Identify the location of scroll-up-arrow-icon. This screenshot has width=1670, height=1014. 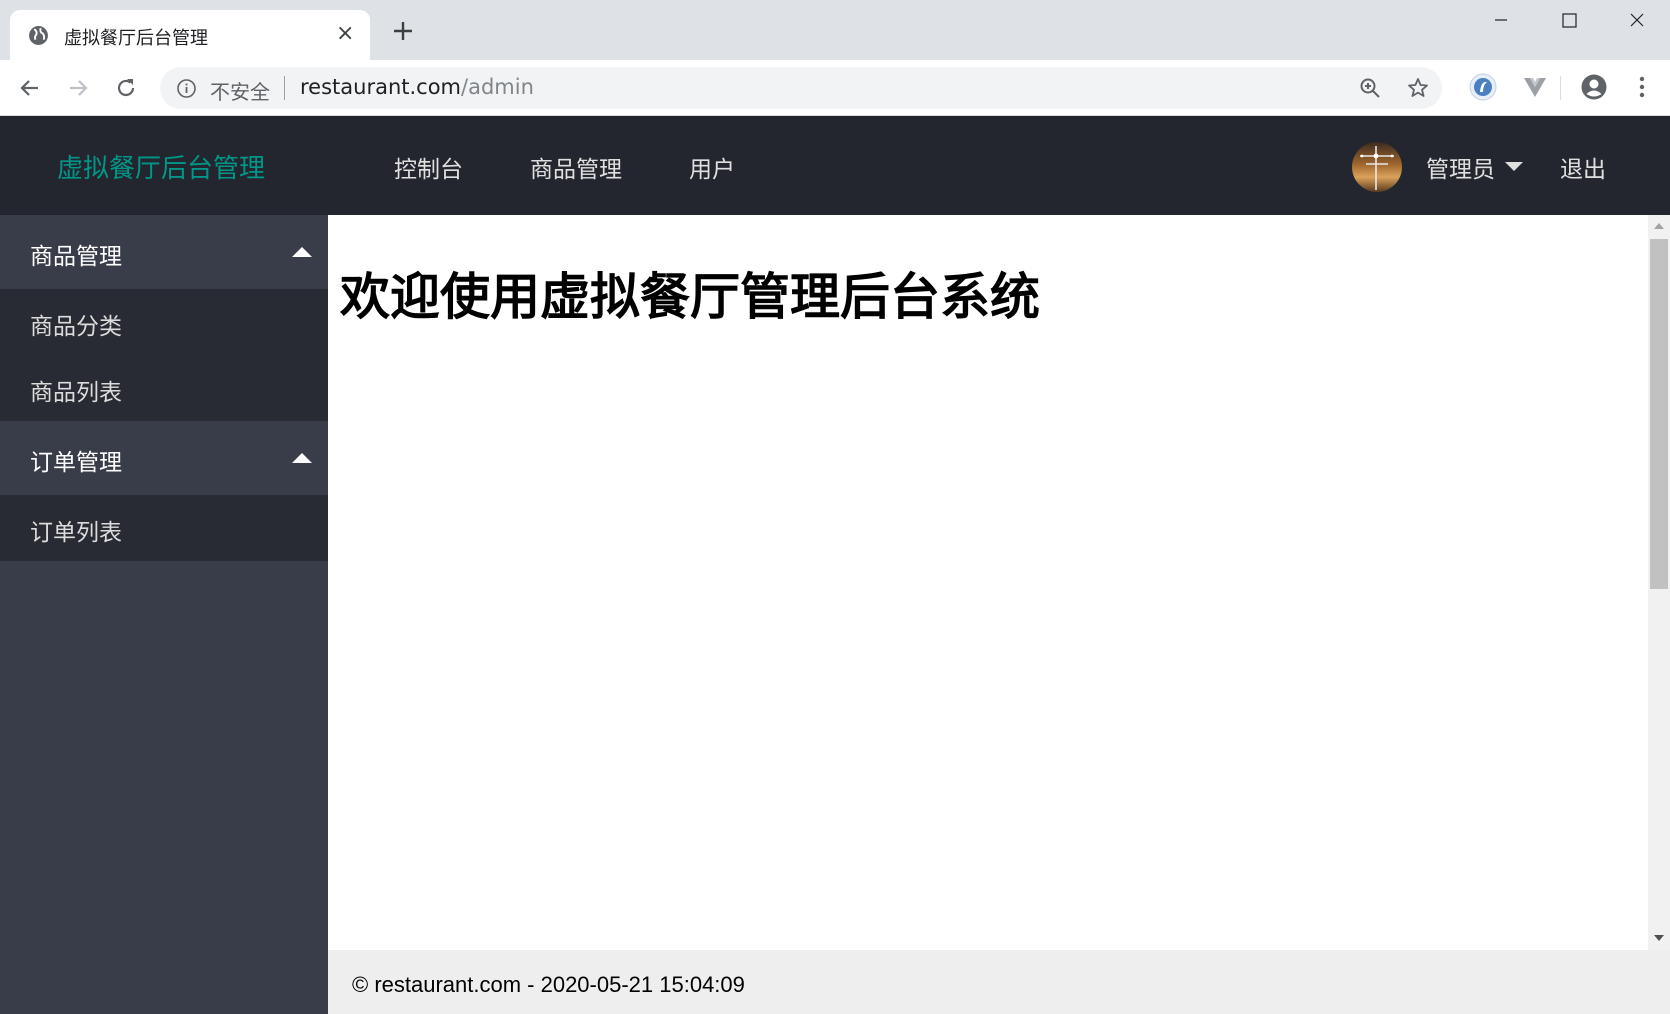
(1659, 226).